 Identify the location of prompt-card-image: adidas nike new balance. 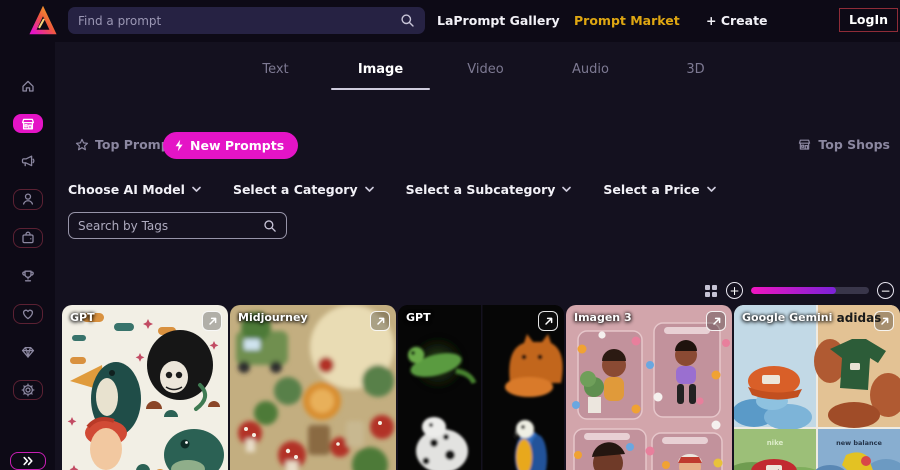
(817, 387).